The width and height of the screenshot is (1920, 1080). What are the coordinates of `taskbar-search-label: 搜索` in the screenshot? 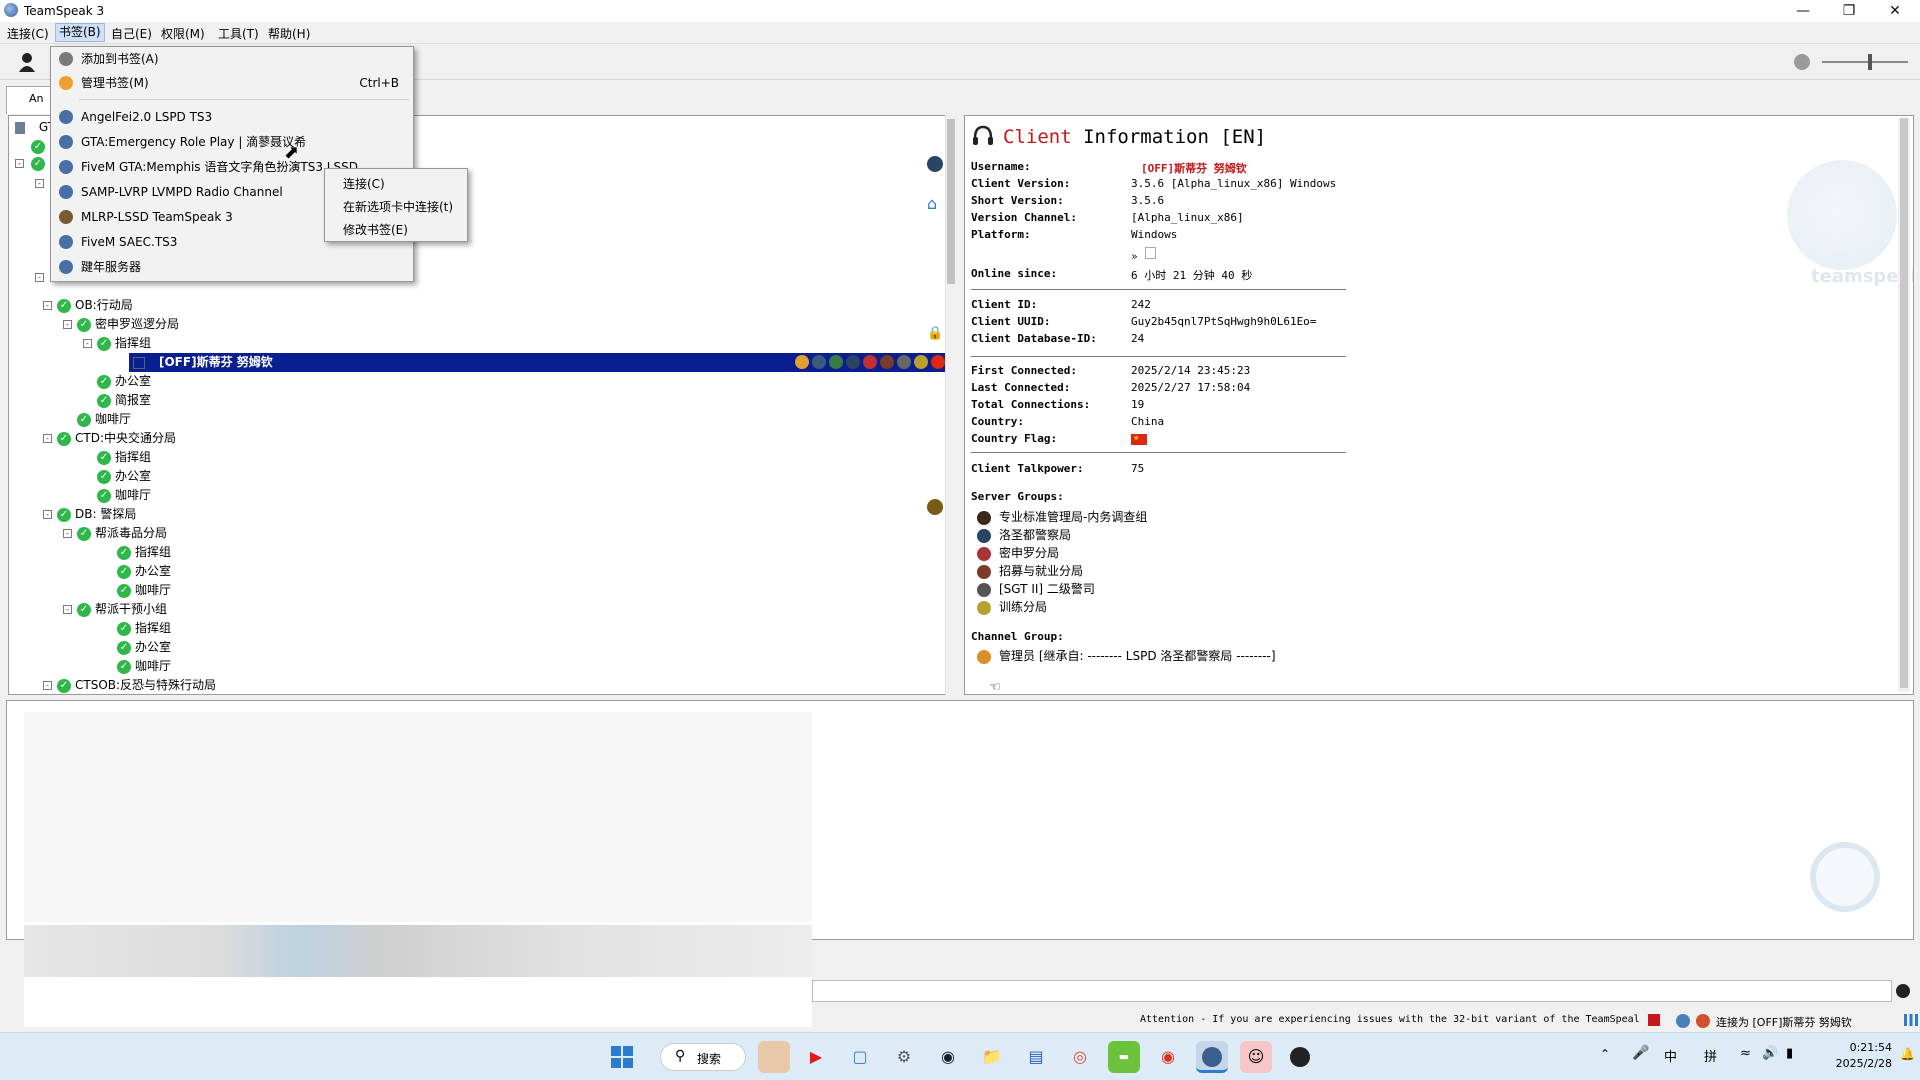 It's located at (709, 1059).